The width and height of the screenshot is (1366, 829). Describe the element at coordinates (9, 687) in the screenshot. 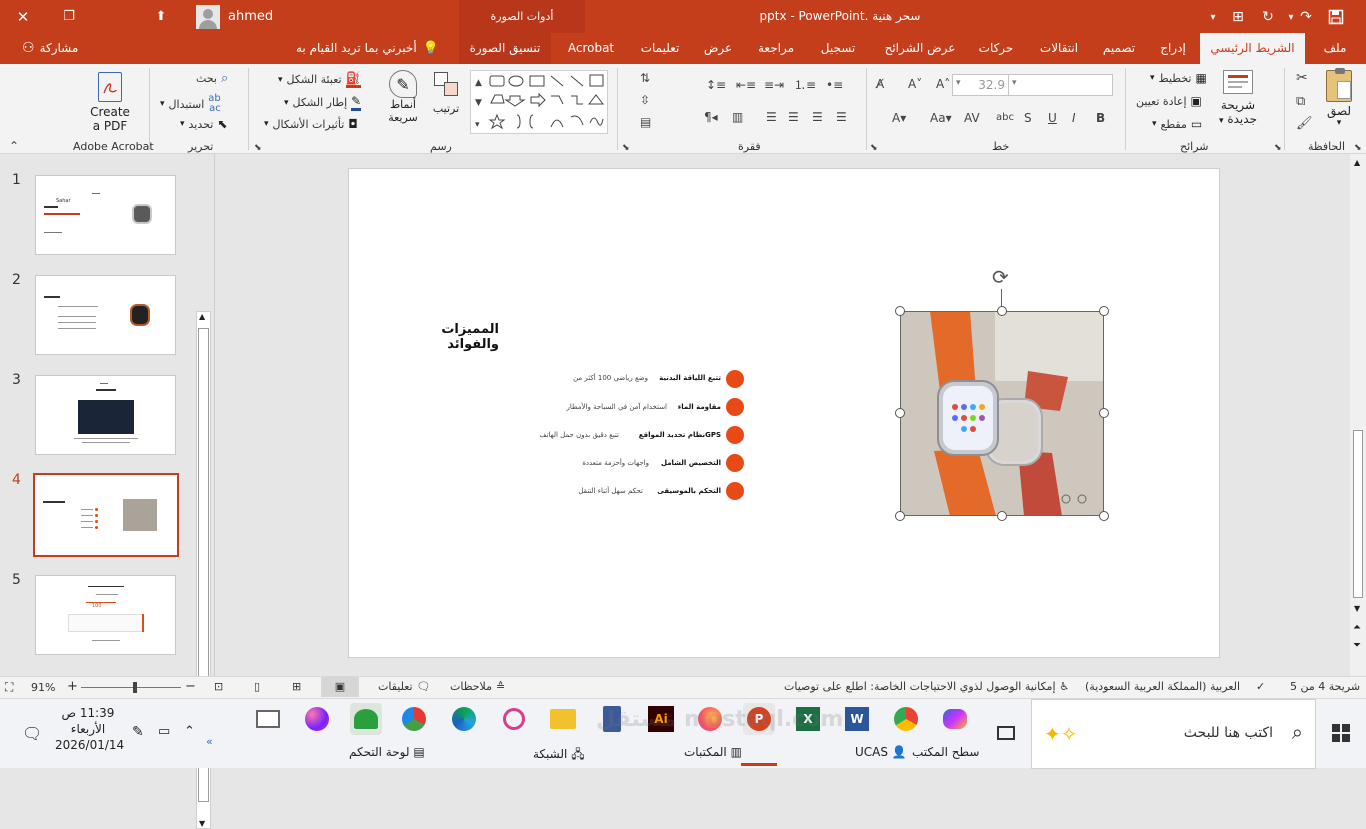

I see `fit-slide-icon: ⛶` at that location.